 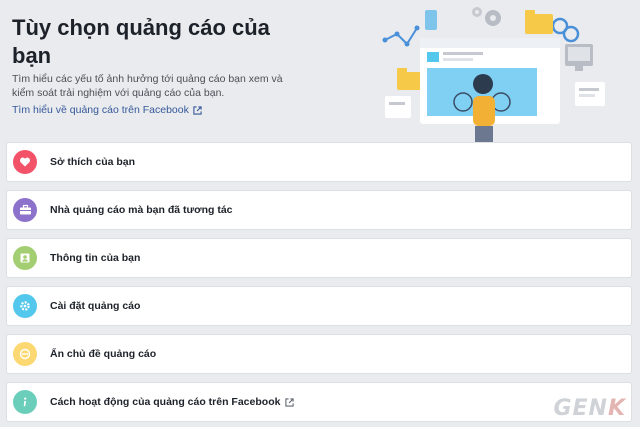 I want to click on row-your-information: Thông tin của bạn, so click(x=319, y=258).